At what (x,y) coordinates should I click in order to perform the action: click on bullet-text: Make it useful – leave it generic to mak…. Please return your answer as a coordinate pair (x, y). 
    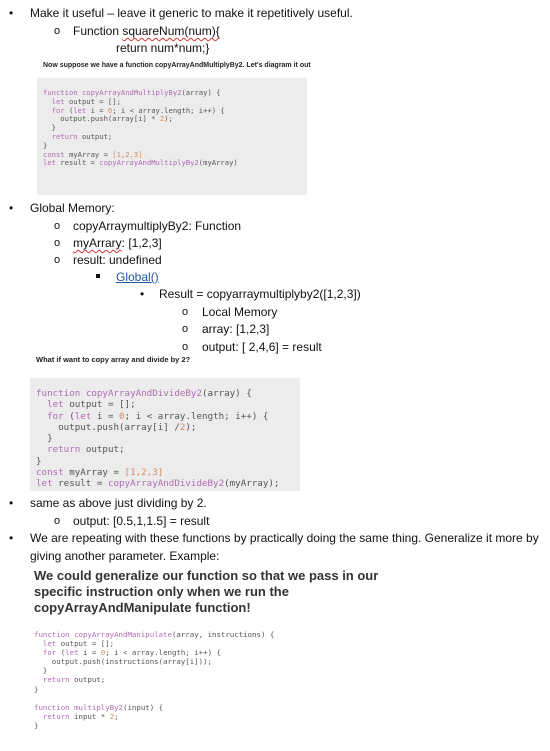
    Looking at the image, I should click on (191, 13).